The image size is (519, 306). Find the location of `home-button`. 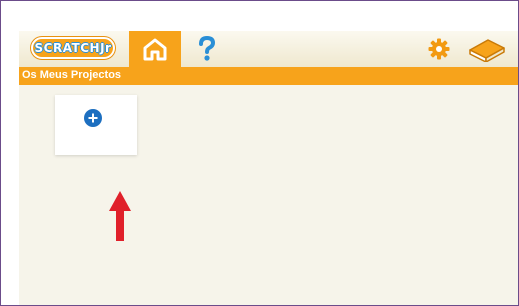

home-button is located at coordinates (155, 49).